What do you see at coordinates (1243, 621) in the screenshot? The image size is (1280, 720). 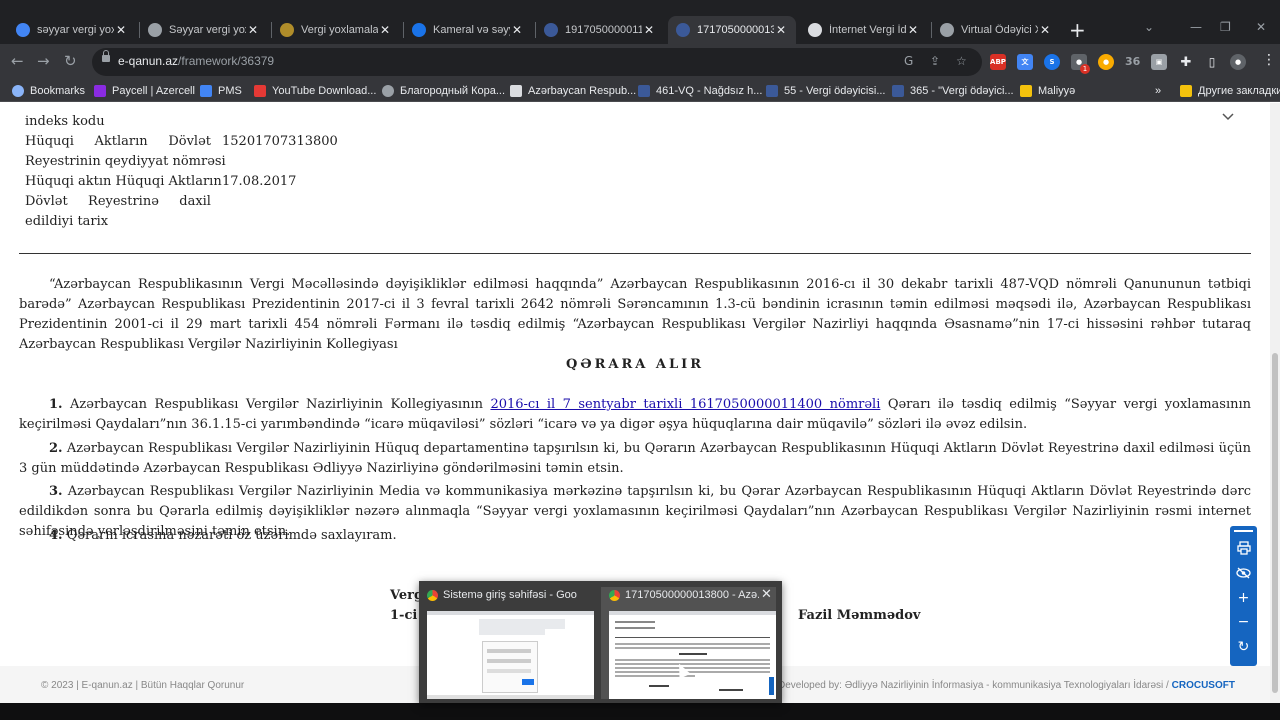 I see `zoom-out-icon: −` at bounding box center [1243, 621].